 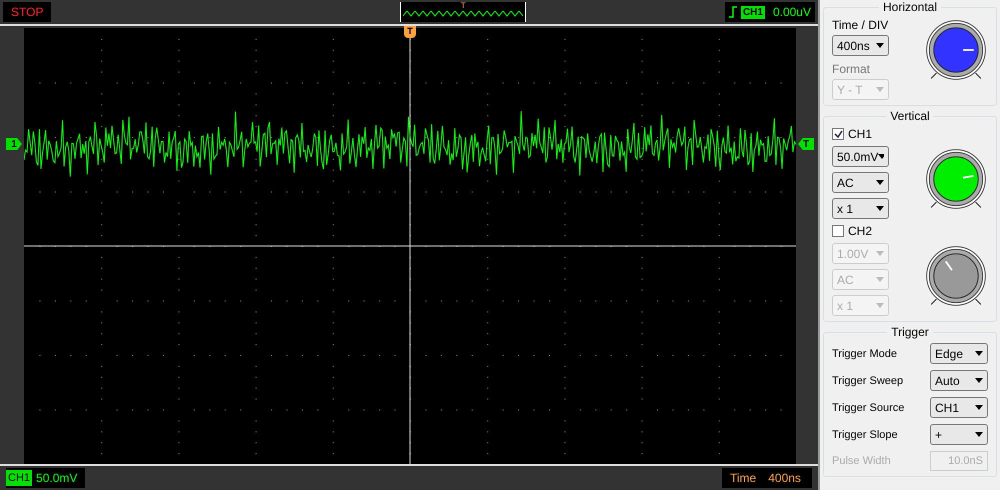 What do you see at coordinates (860, 25) in the screenshot?
I see `time-div-label: Time / DIV` at bounding box center [860, 25].